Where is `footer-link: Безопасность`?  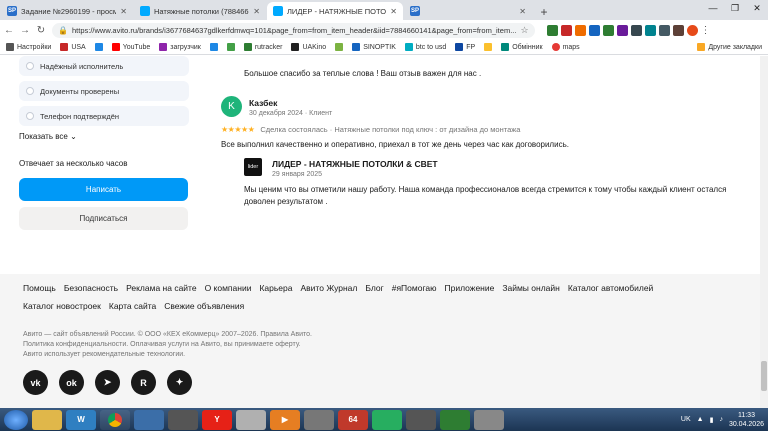 footer-link: Безопасность is located at coordinates (91, 288).